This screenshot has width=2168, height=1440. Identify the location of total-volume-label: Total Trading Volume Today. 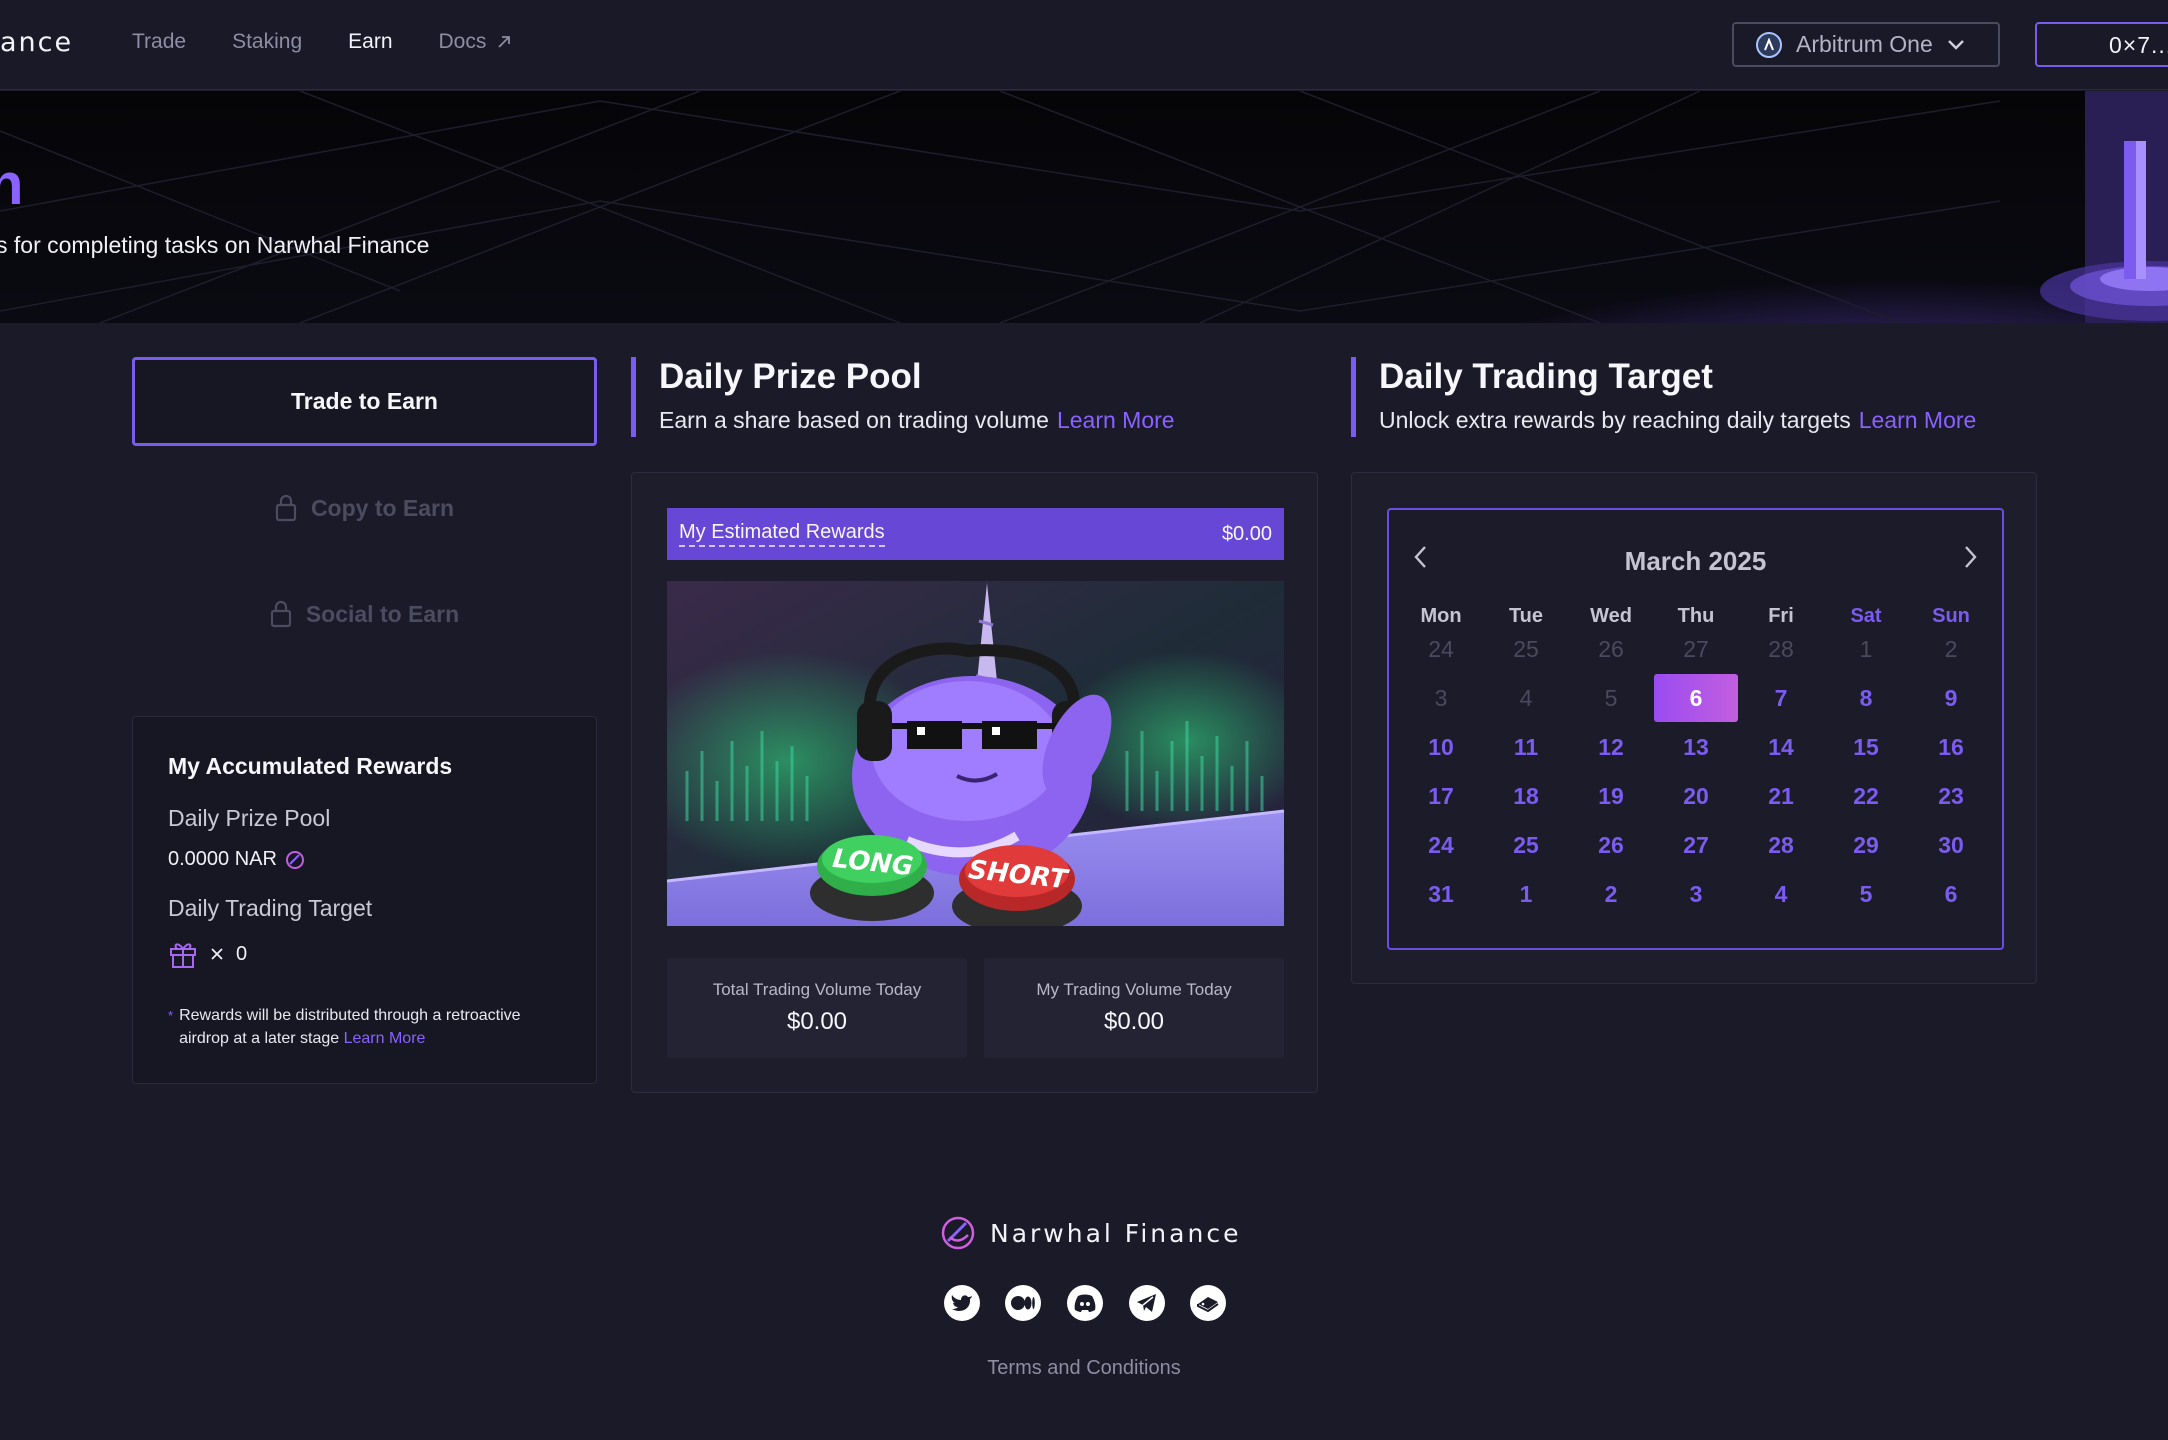
(817, 989).